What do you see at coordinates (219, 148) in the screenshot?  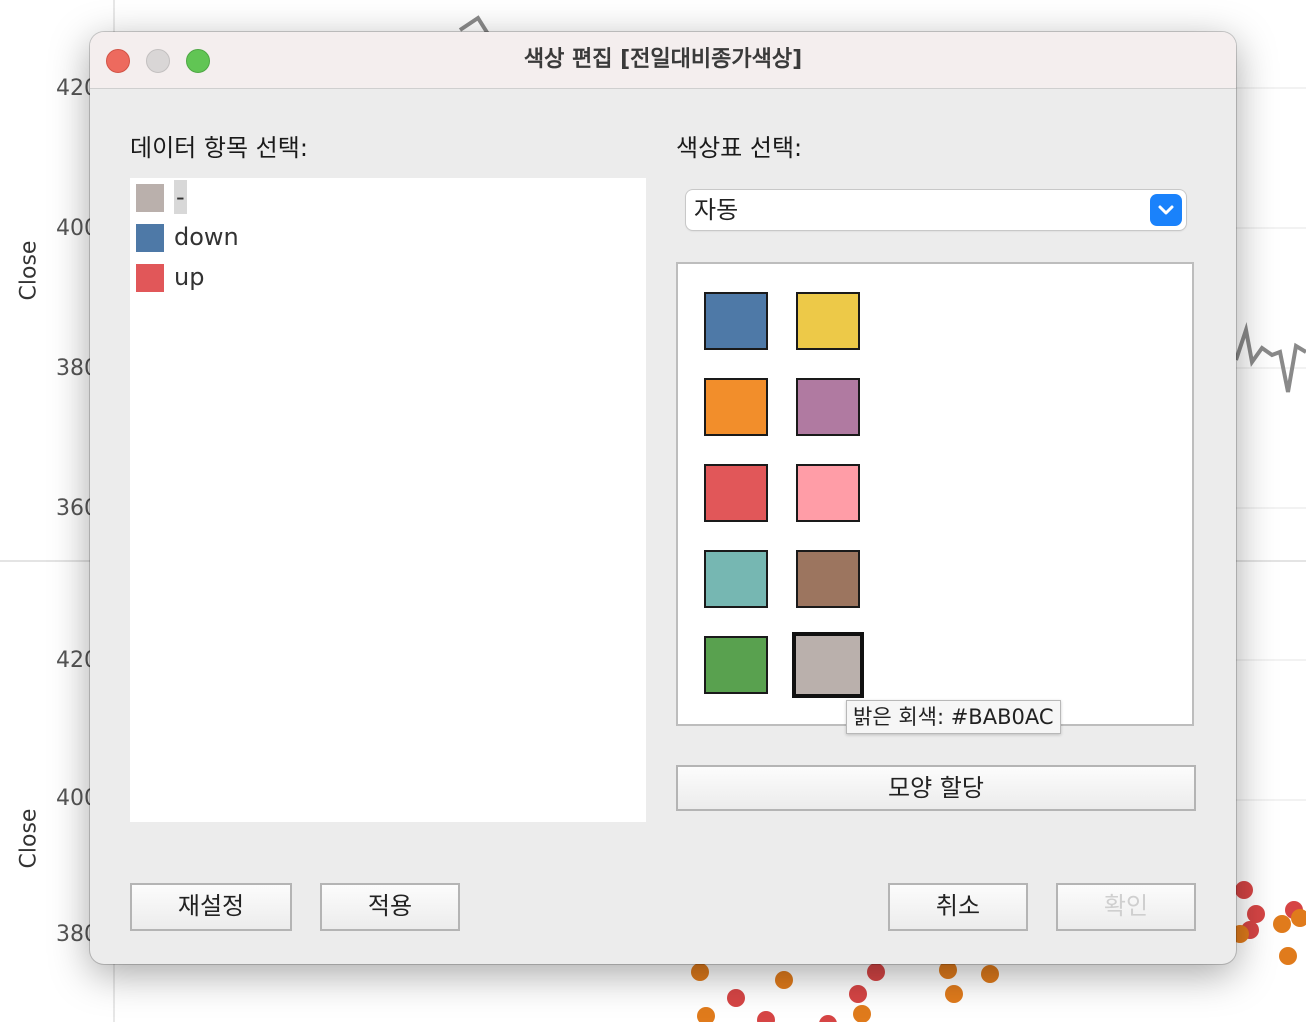 I see `data-items-label: 데이터 항목 선택:` at bounding box center [219, 148].